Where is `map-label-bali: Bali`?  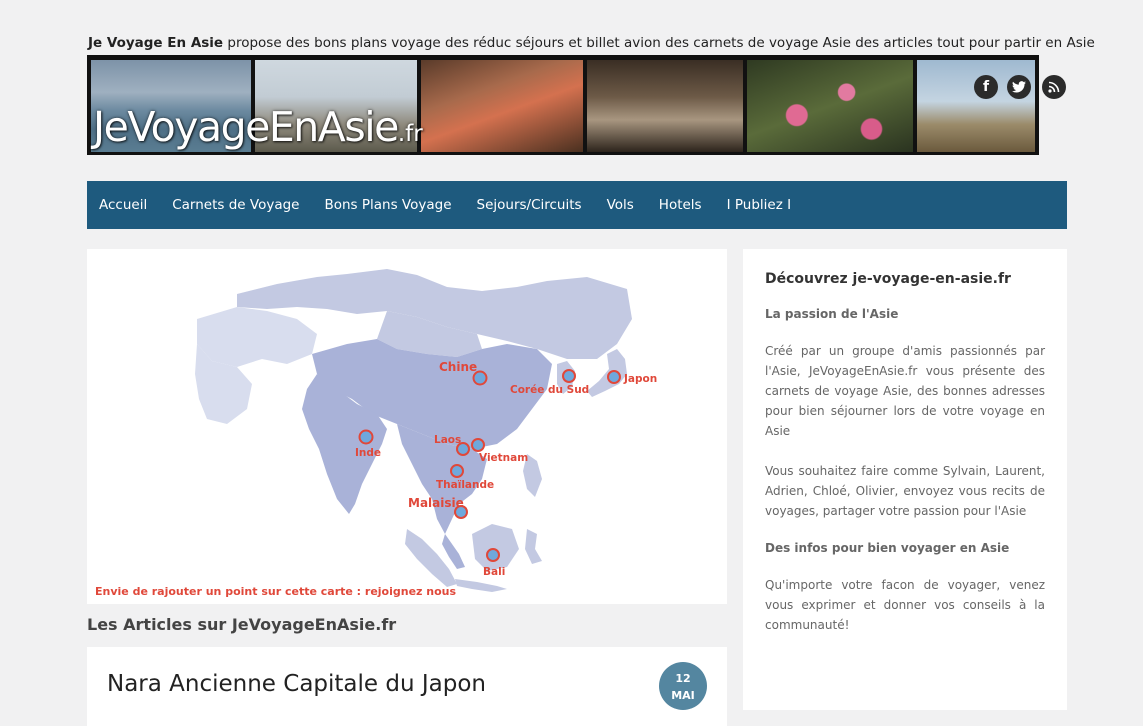 map-label-bali: Bali is located at coordinates (494, 572).